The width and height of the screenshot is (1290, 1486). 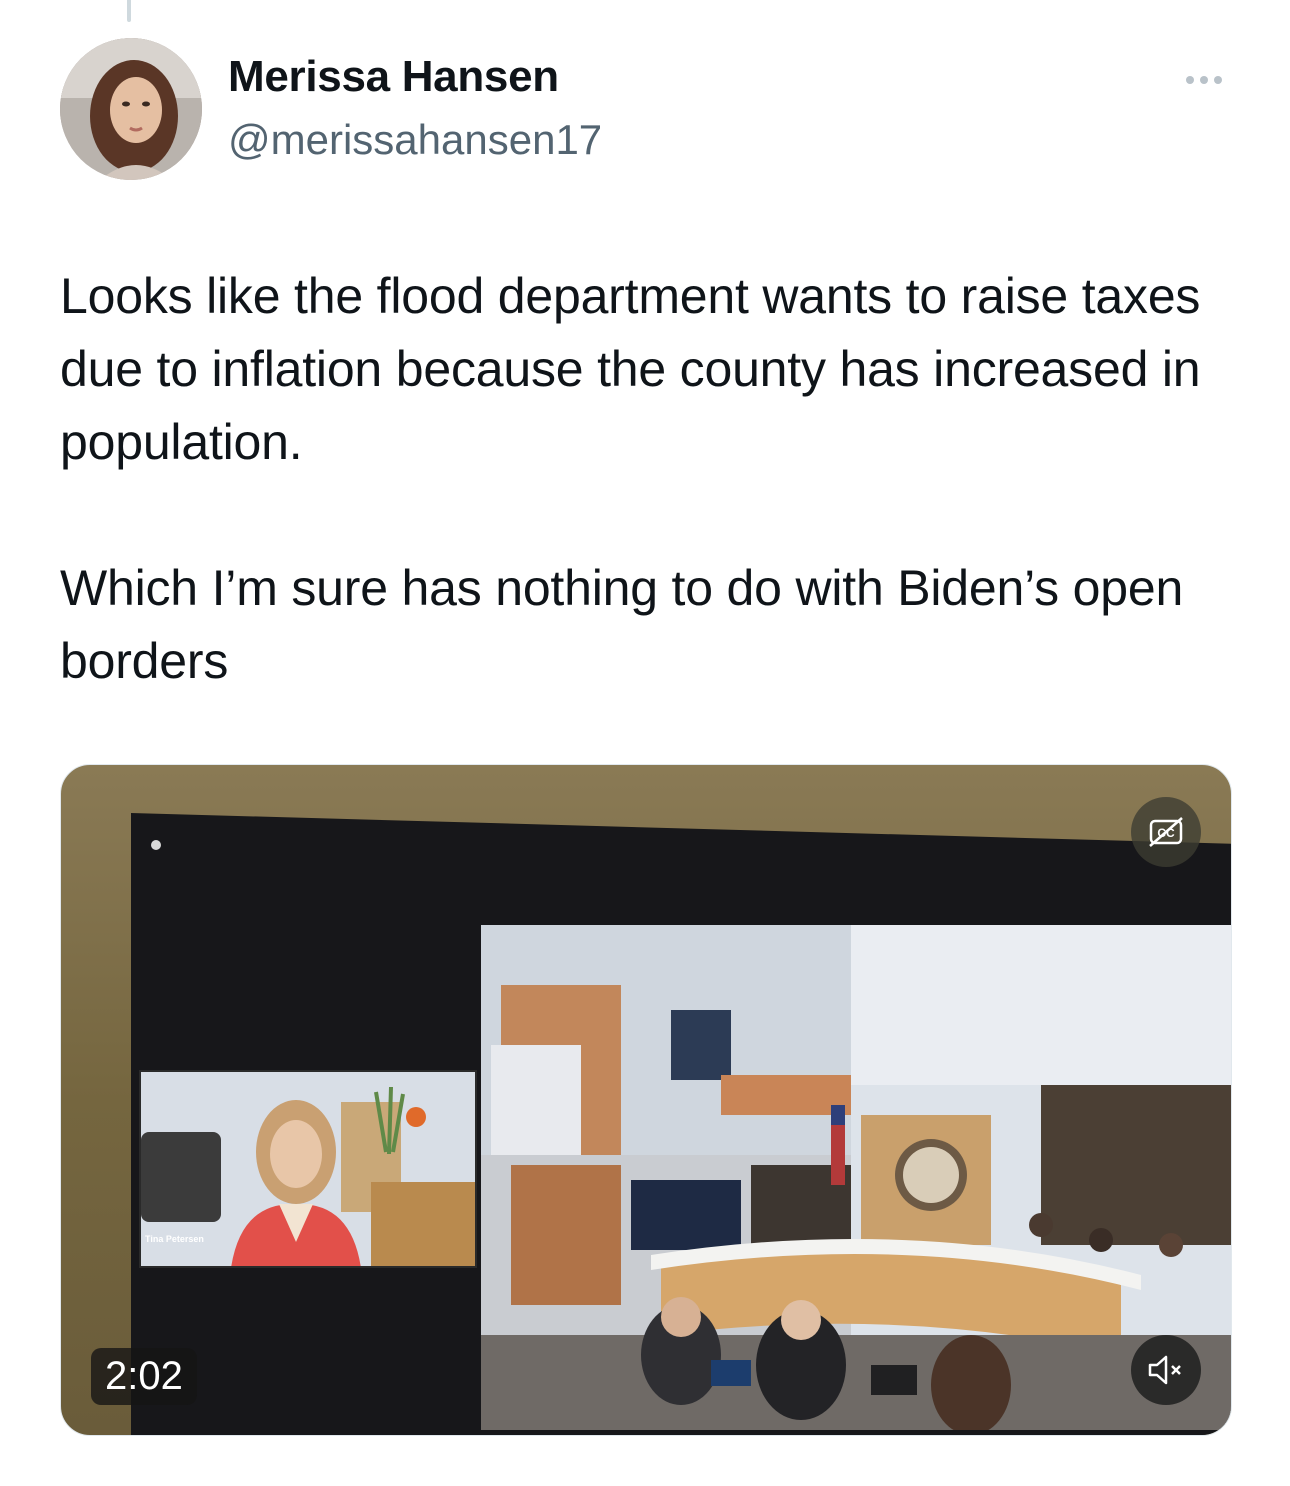 I want to click on mute-button, so click(x=1166, y=1370).